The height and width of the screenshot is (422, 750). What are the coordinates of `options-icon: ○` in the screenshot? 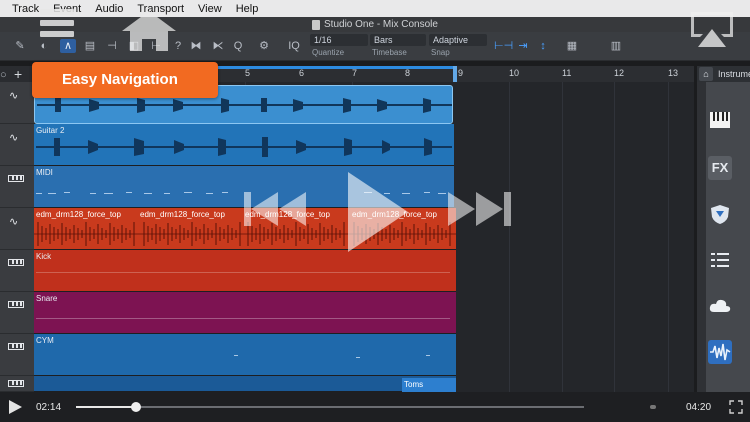 It's located at (3, 75).